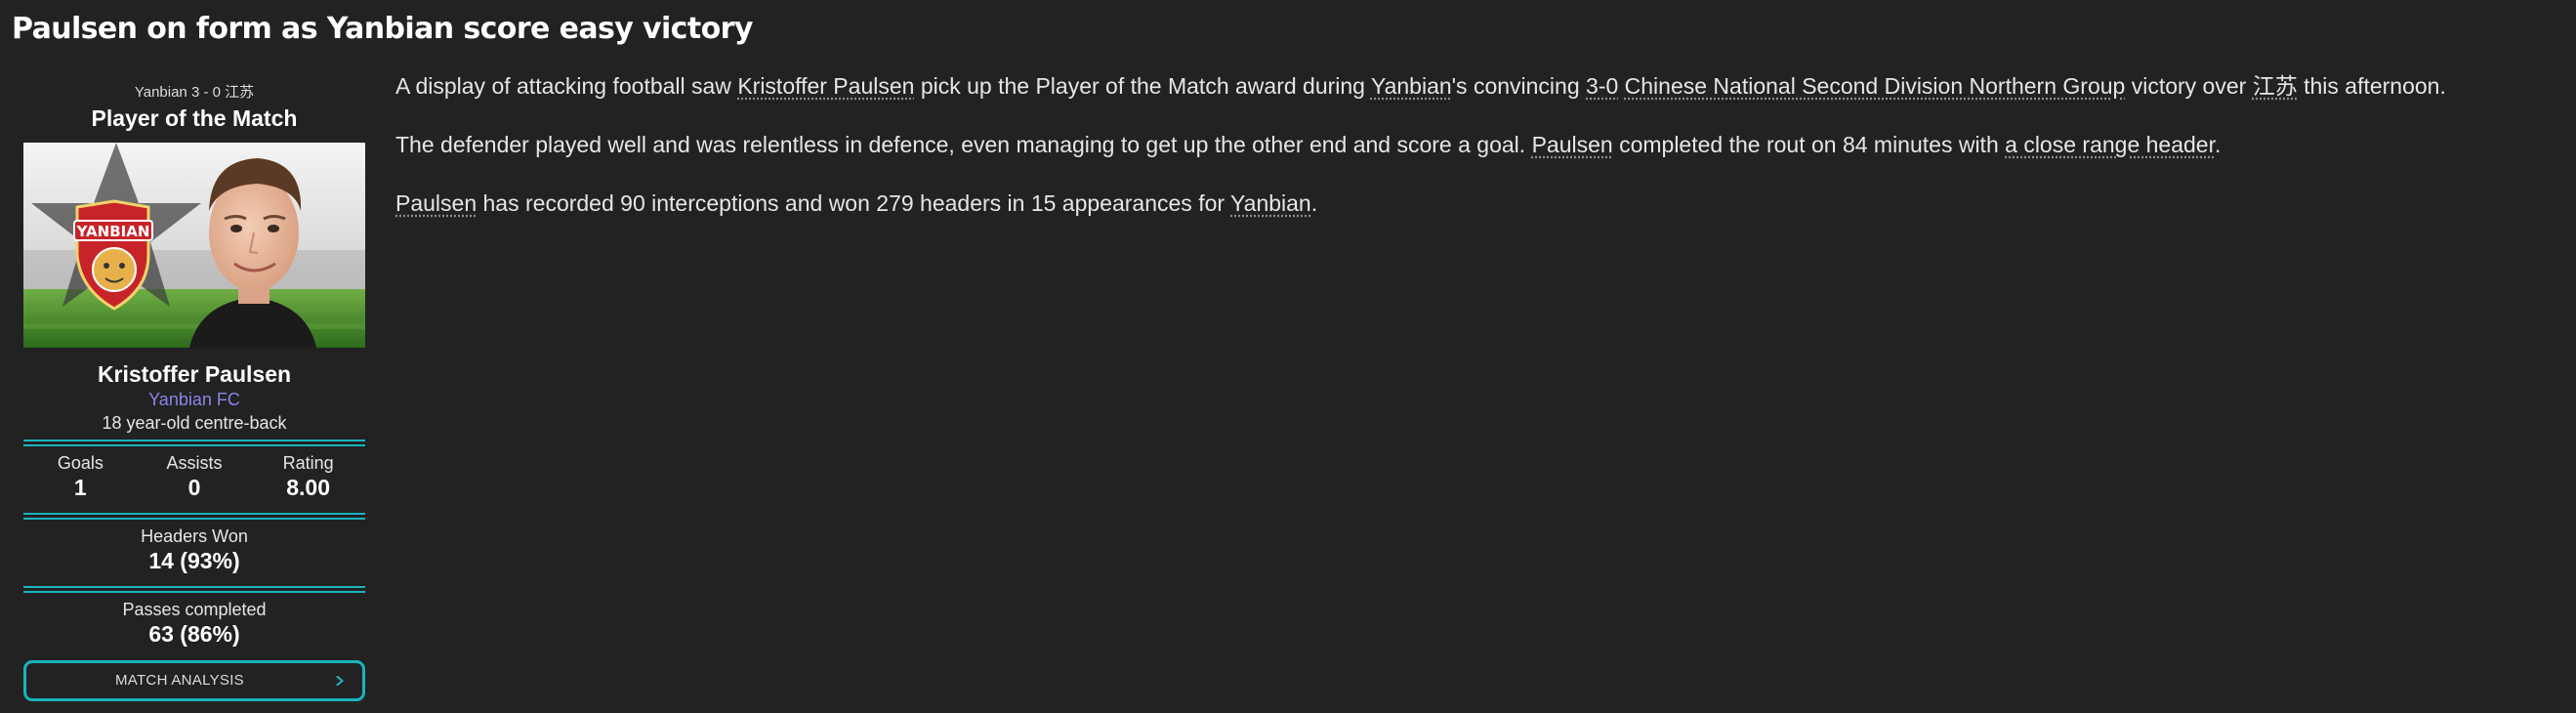  What do you see at coordinates (194, 560) in the screenshot?
I see `stat-value: 14 (93%)` at bounding box center [194, 560].